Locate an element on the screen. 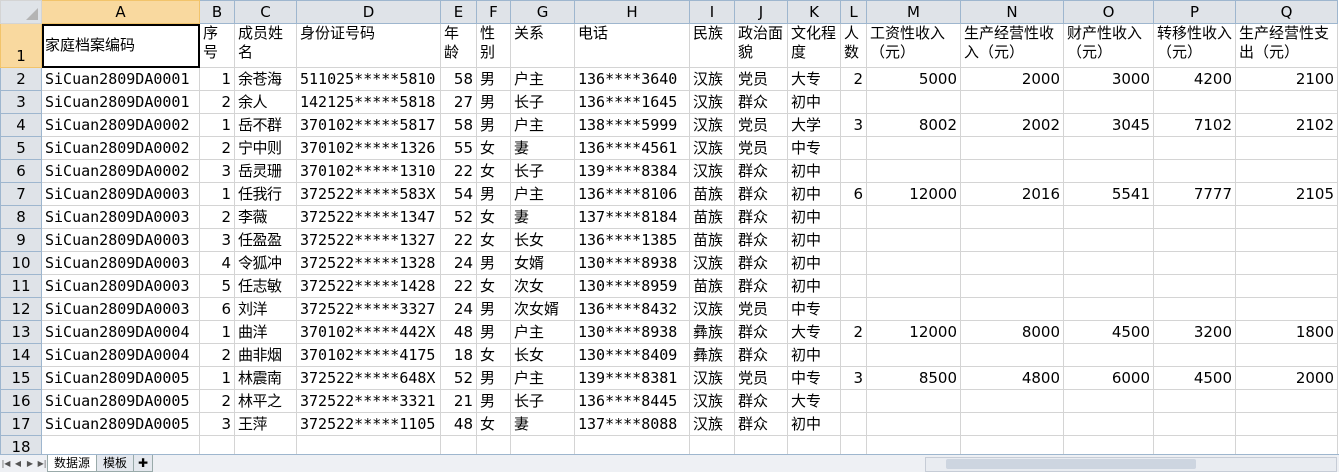 The width and height of the screenshot is (1339, 472). sheet-tab-data-source: 数据源 is located at coordinates (72, 463).